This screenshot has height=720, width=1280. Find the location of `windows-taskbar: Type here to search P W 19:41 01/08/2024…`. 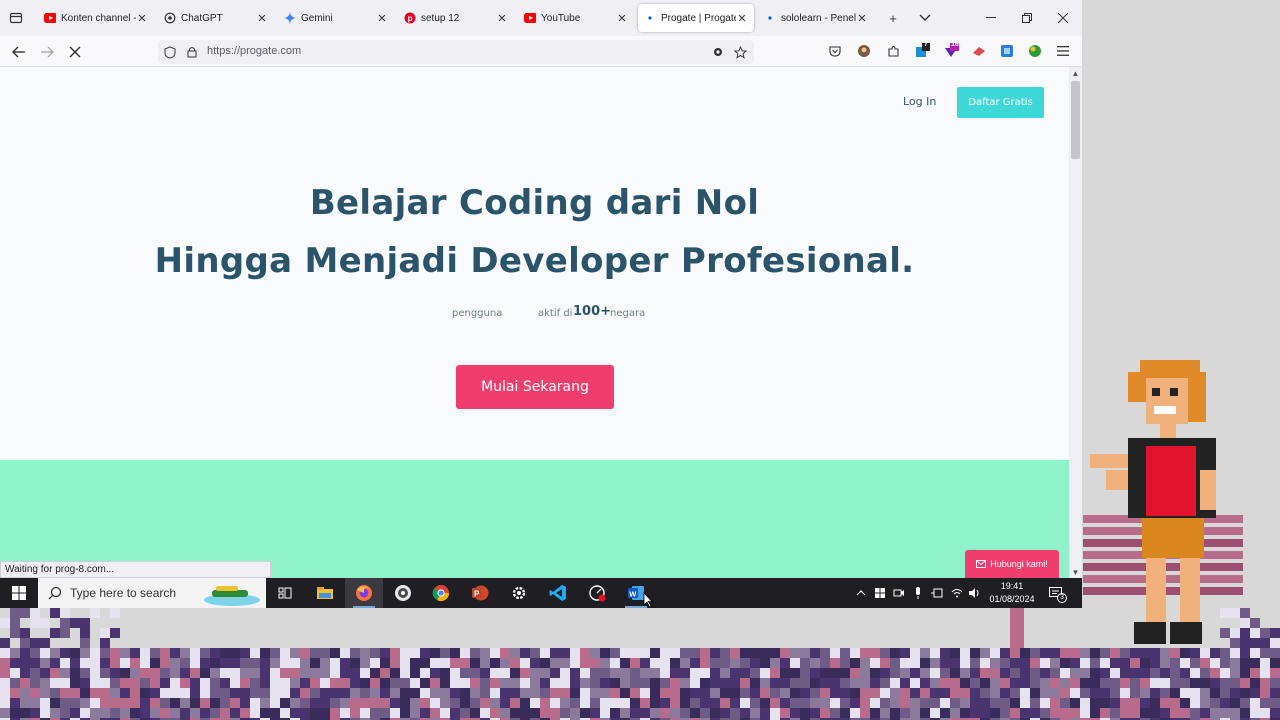

windows-taskbar: Type here to search P W 19:41 01/08/2024… is located at coordinates (541, 593).